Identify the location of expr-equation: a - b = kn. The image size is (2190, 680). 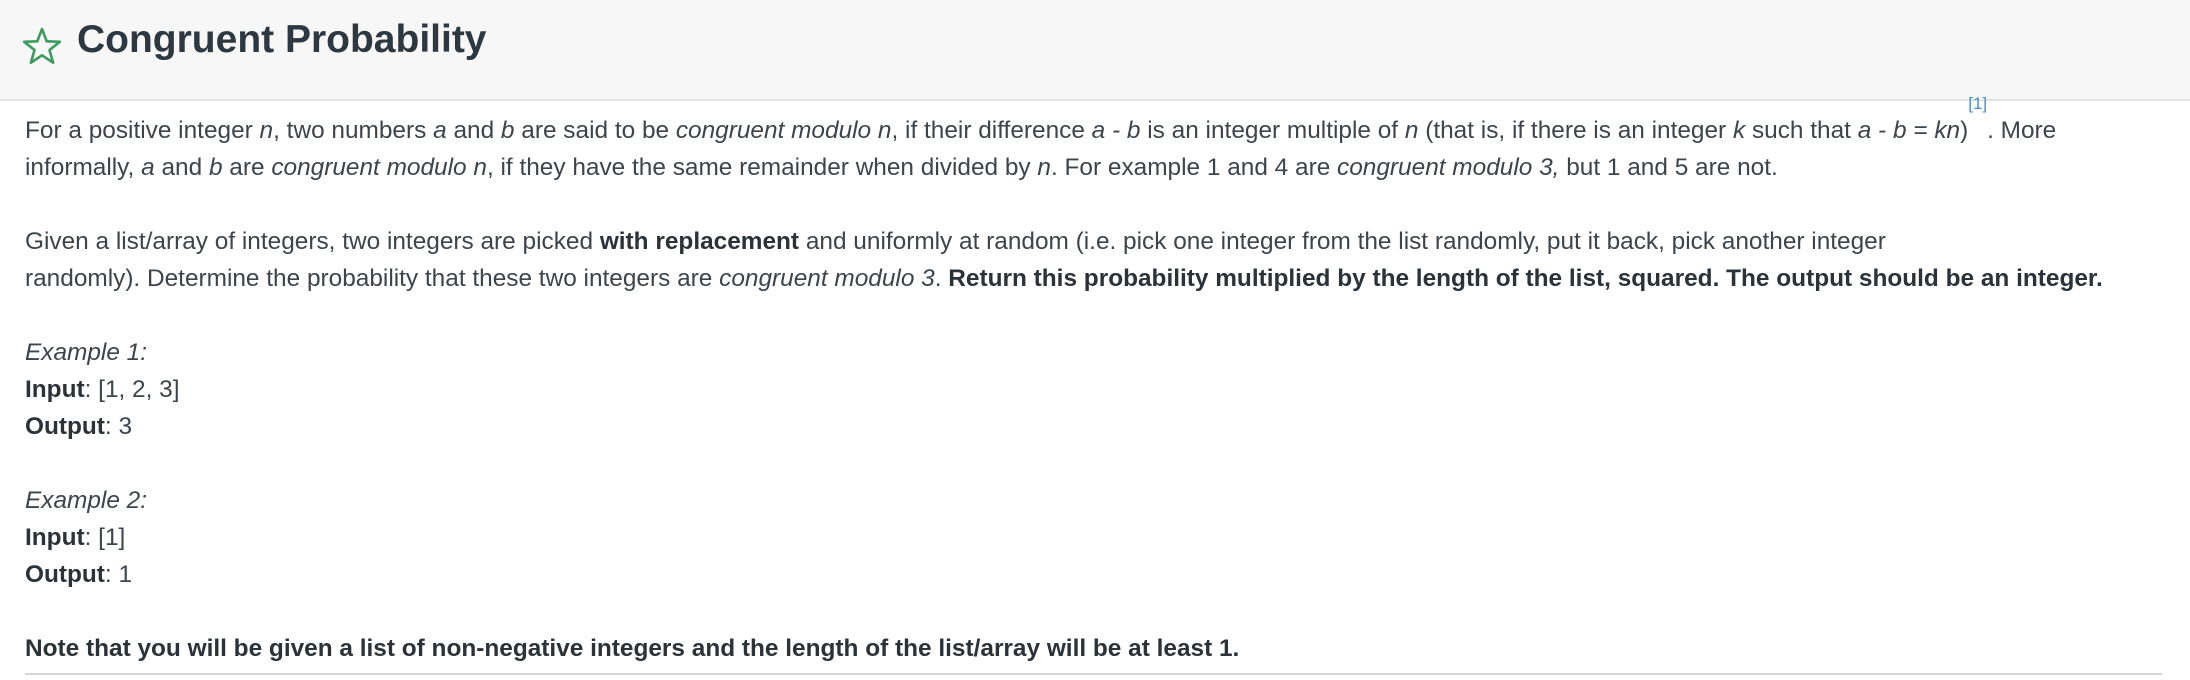
(1909, 130).